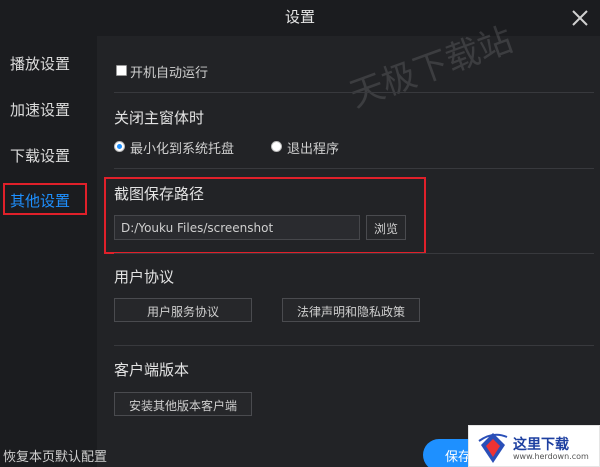 The height and width of the screenshot is (467, 600). I want to click on autostart-checkbox, so click(121, 70).